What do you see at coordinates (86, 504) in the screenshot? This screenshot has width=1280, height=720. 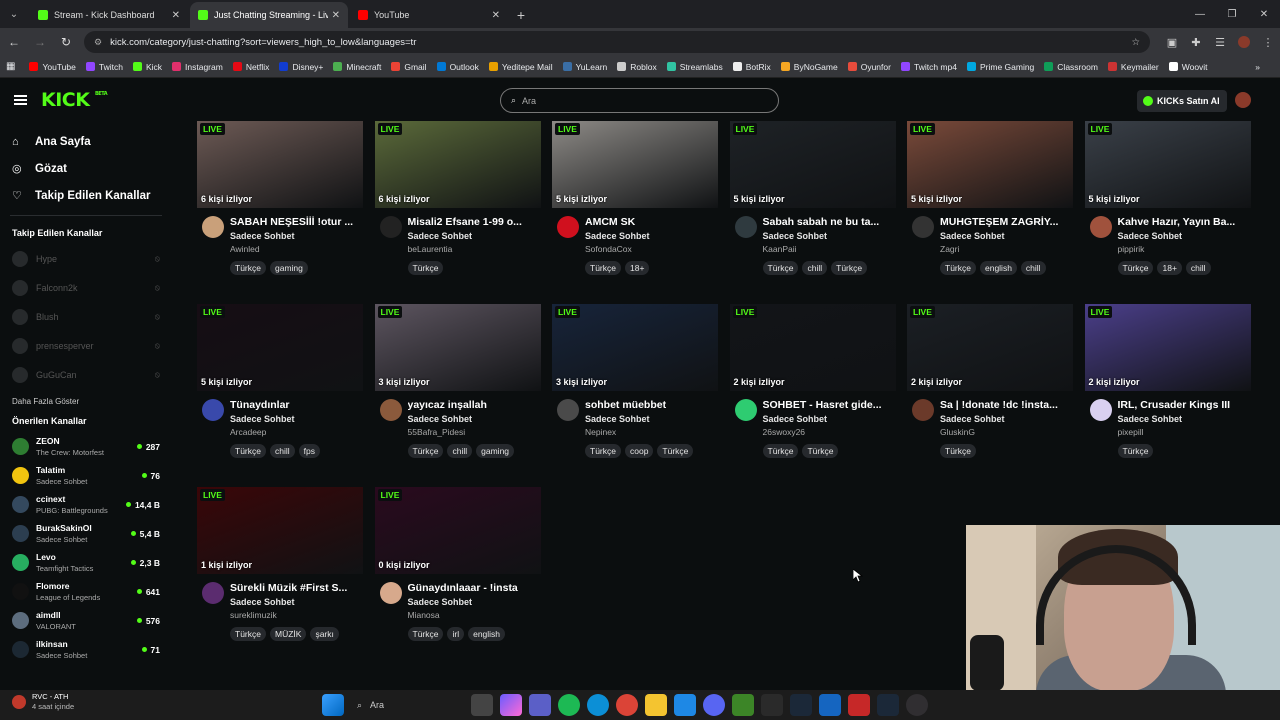 I see `recommended-channel: ccinext PUBG: Battlegrounds 14,4 B` at bounding box center [86, 504].